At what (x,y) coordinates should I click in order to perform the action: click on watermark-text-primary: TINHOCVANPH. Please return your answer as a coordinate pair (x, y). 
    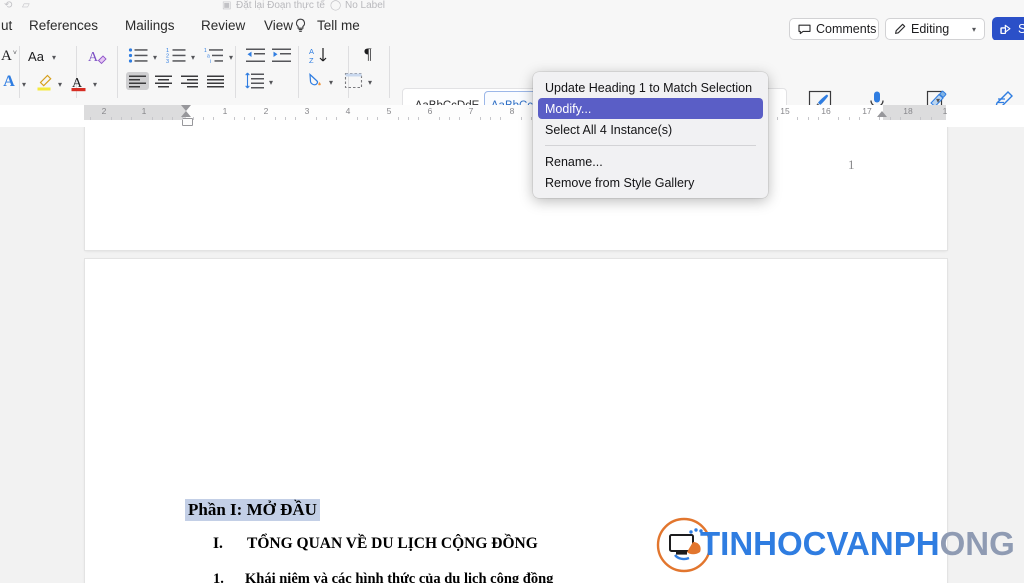
    Looking at the image, I should click on (820, 543).